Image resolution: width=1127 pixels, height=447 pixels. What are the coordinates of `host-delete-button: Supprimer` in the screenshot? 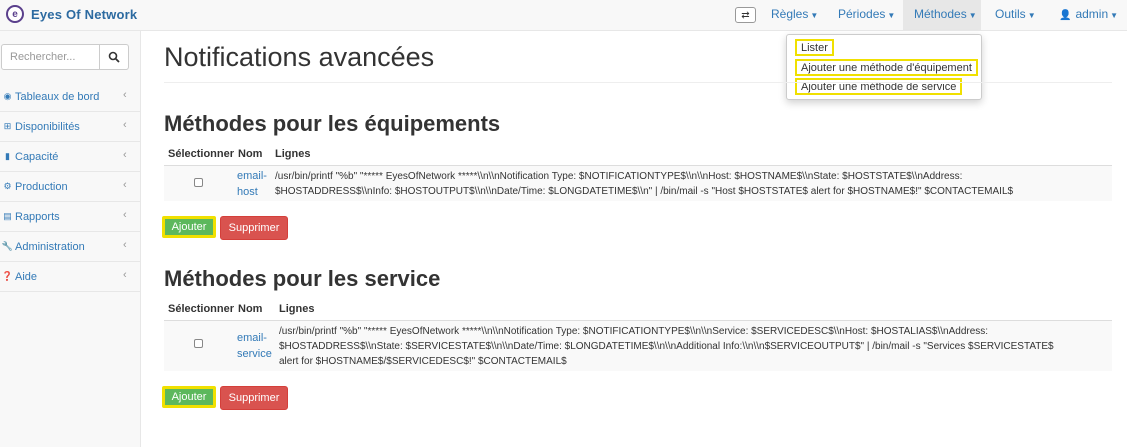 It's located at (254, 228).